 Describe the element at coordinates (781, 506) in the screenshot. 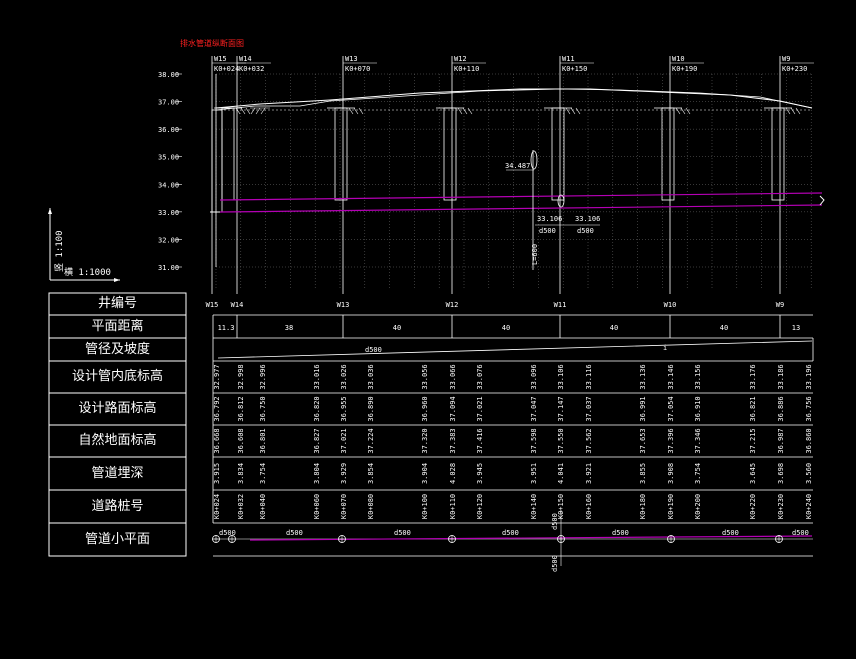

I see `table-value-stake: K0+230` at that location.